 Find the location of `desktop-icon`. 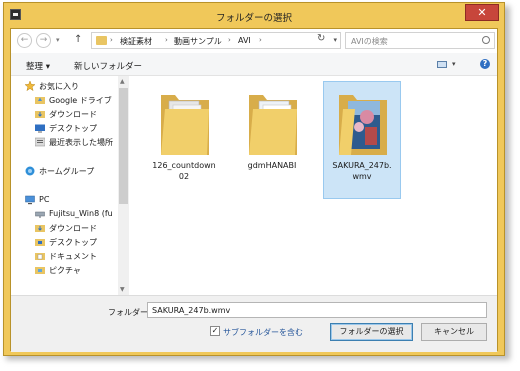

desktop-icon is located at coordinates (40, 128).